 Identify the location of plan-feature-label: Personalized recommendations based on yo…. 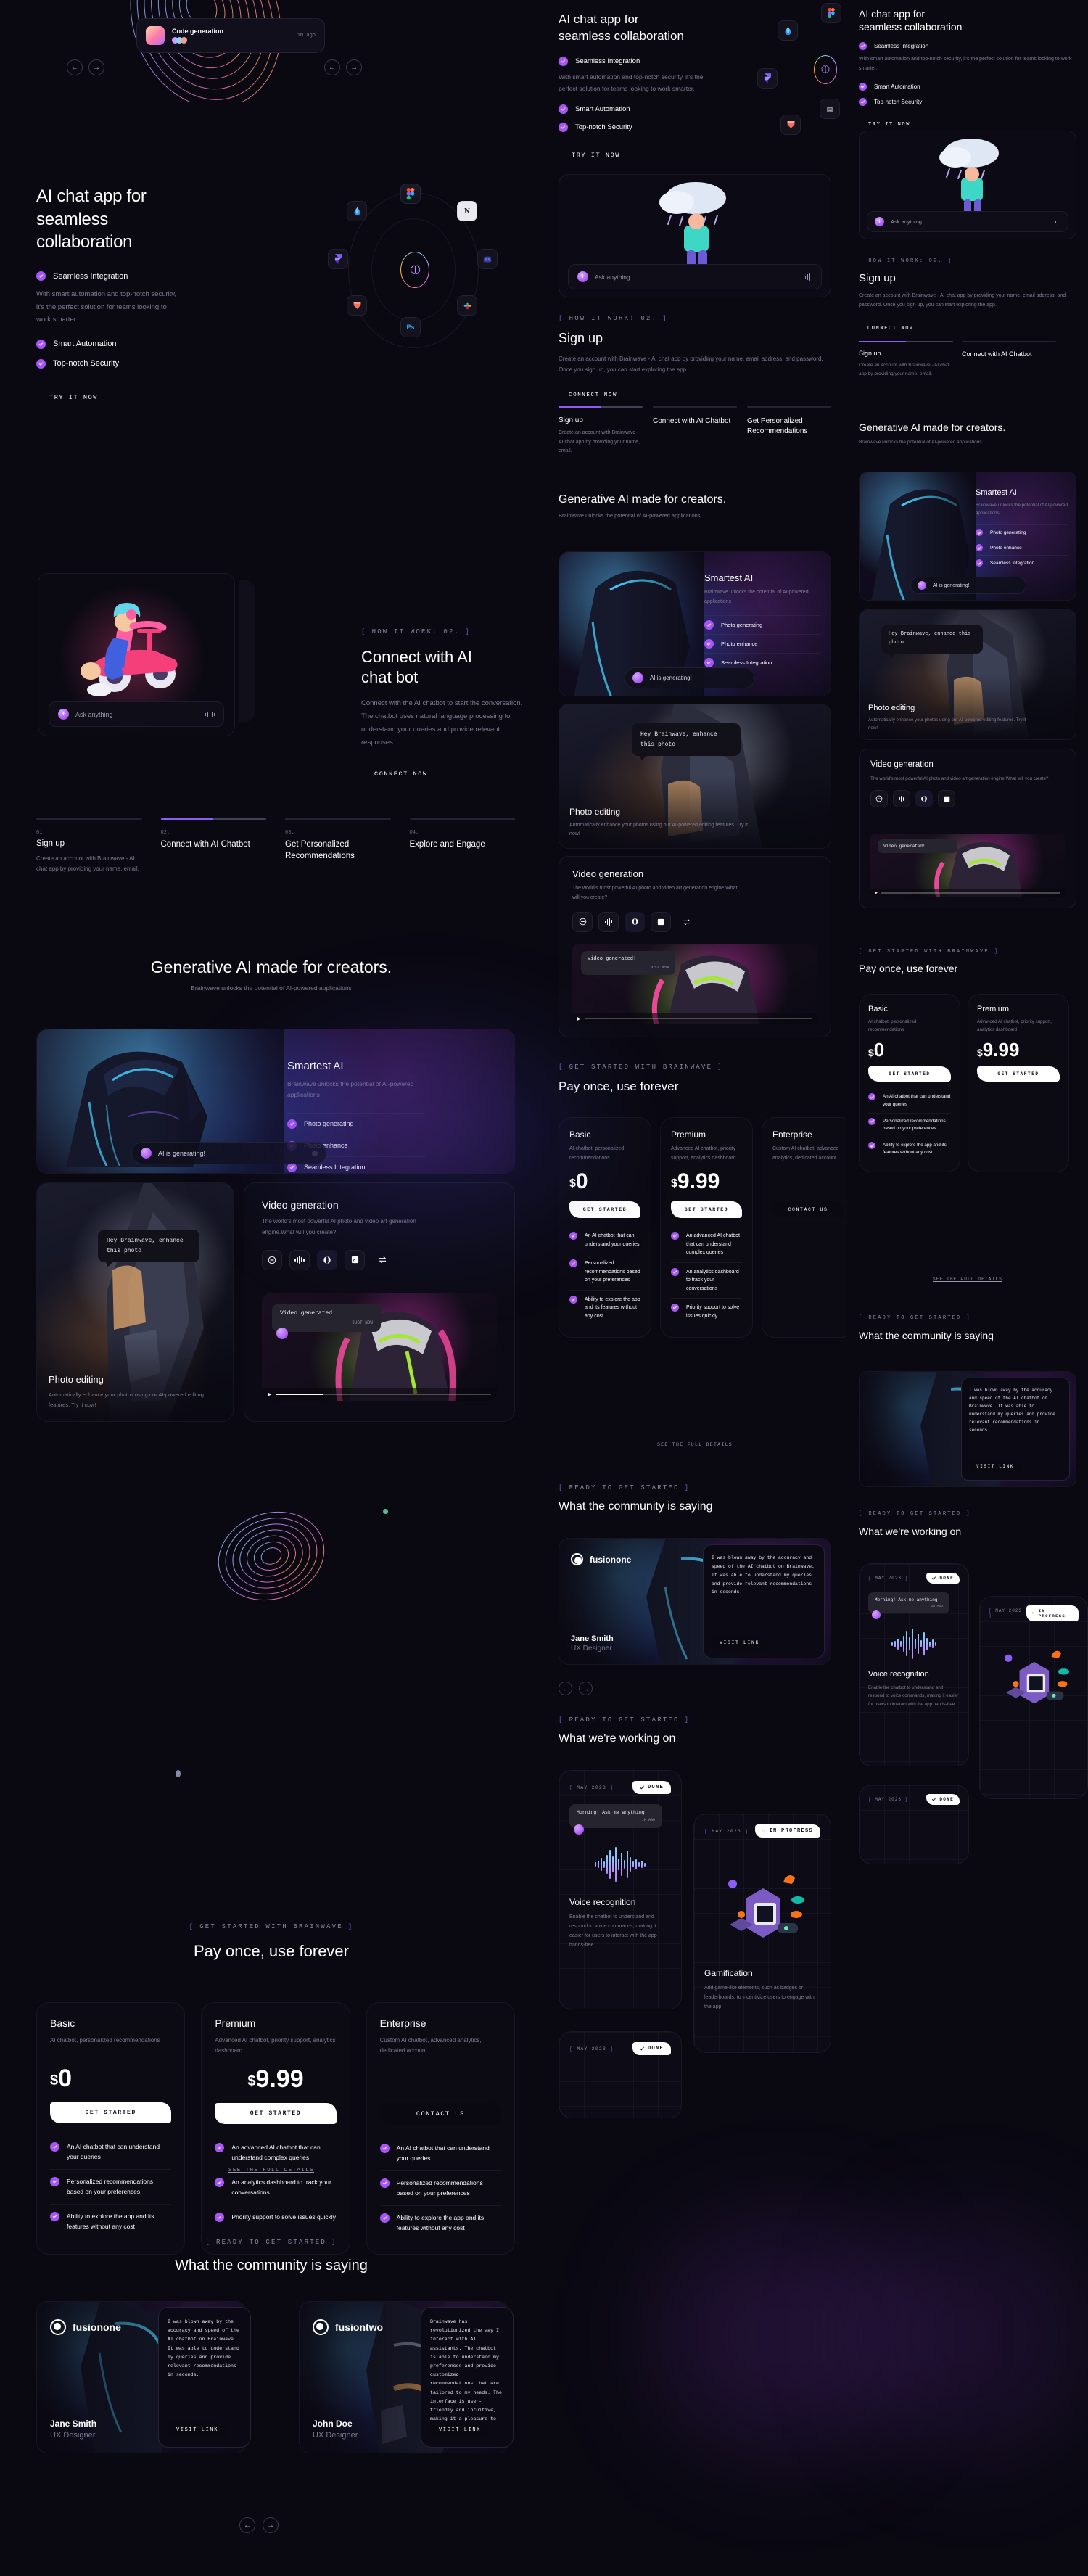
(613, 1272).